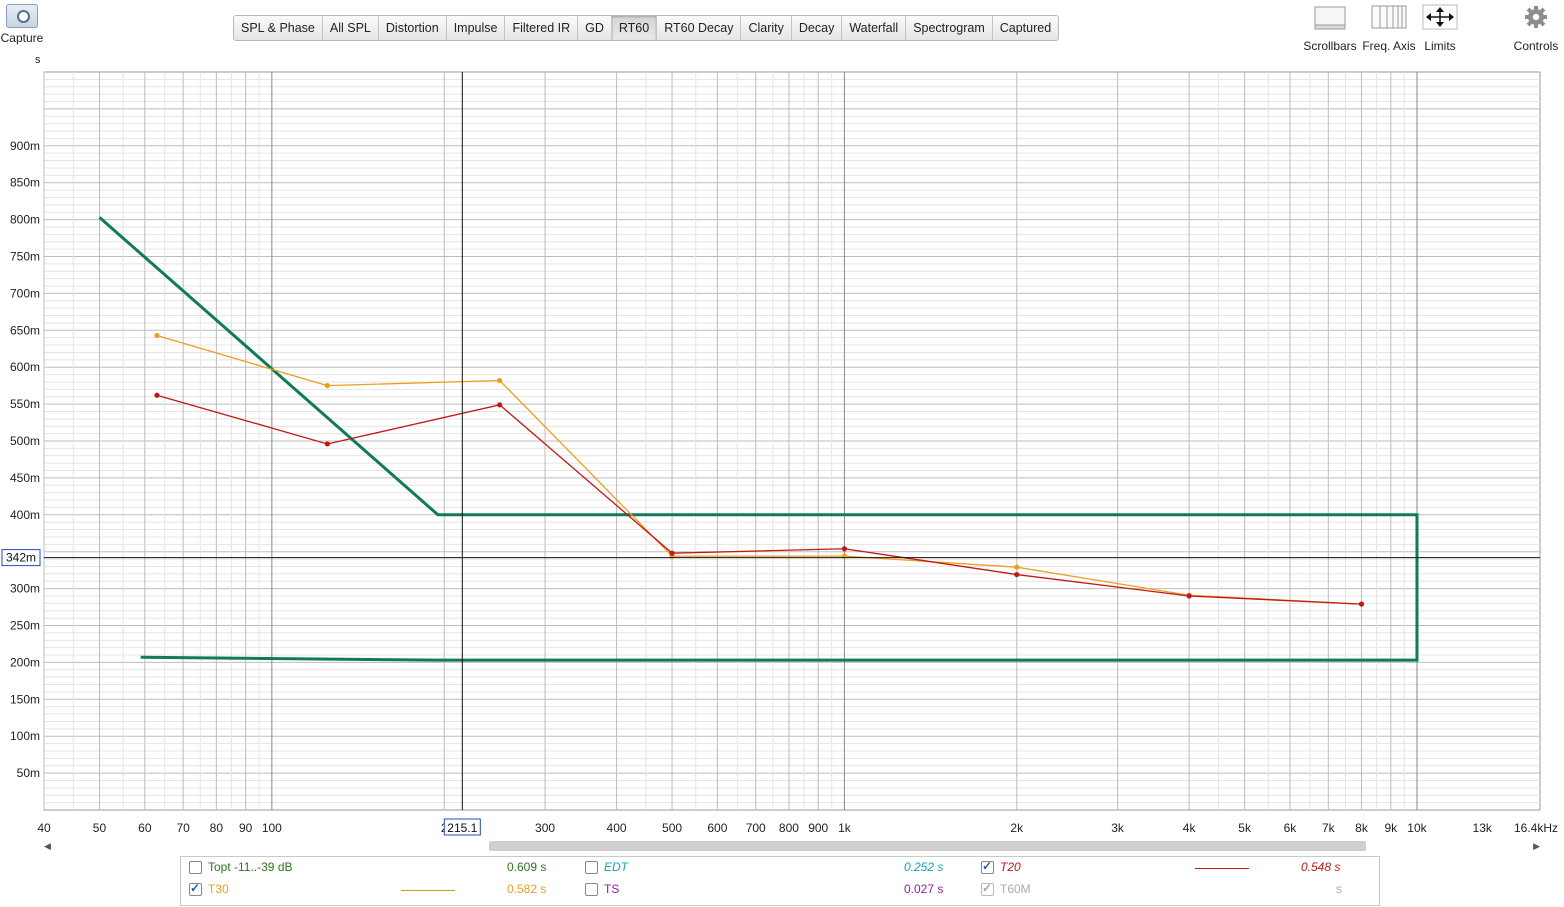  I want to click on legend-t30: T30, so click(209, 888).